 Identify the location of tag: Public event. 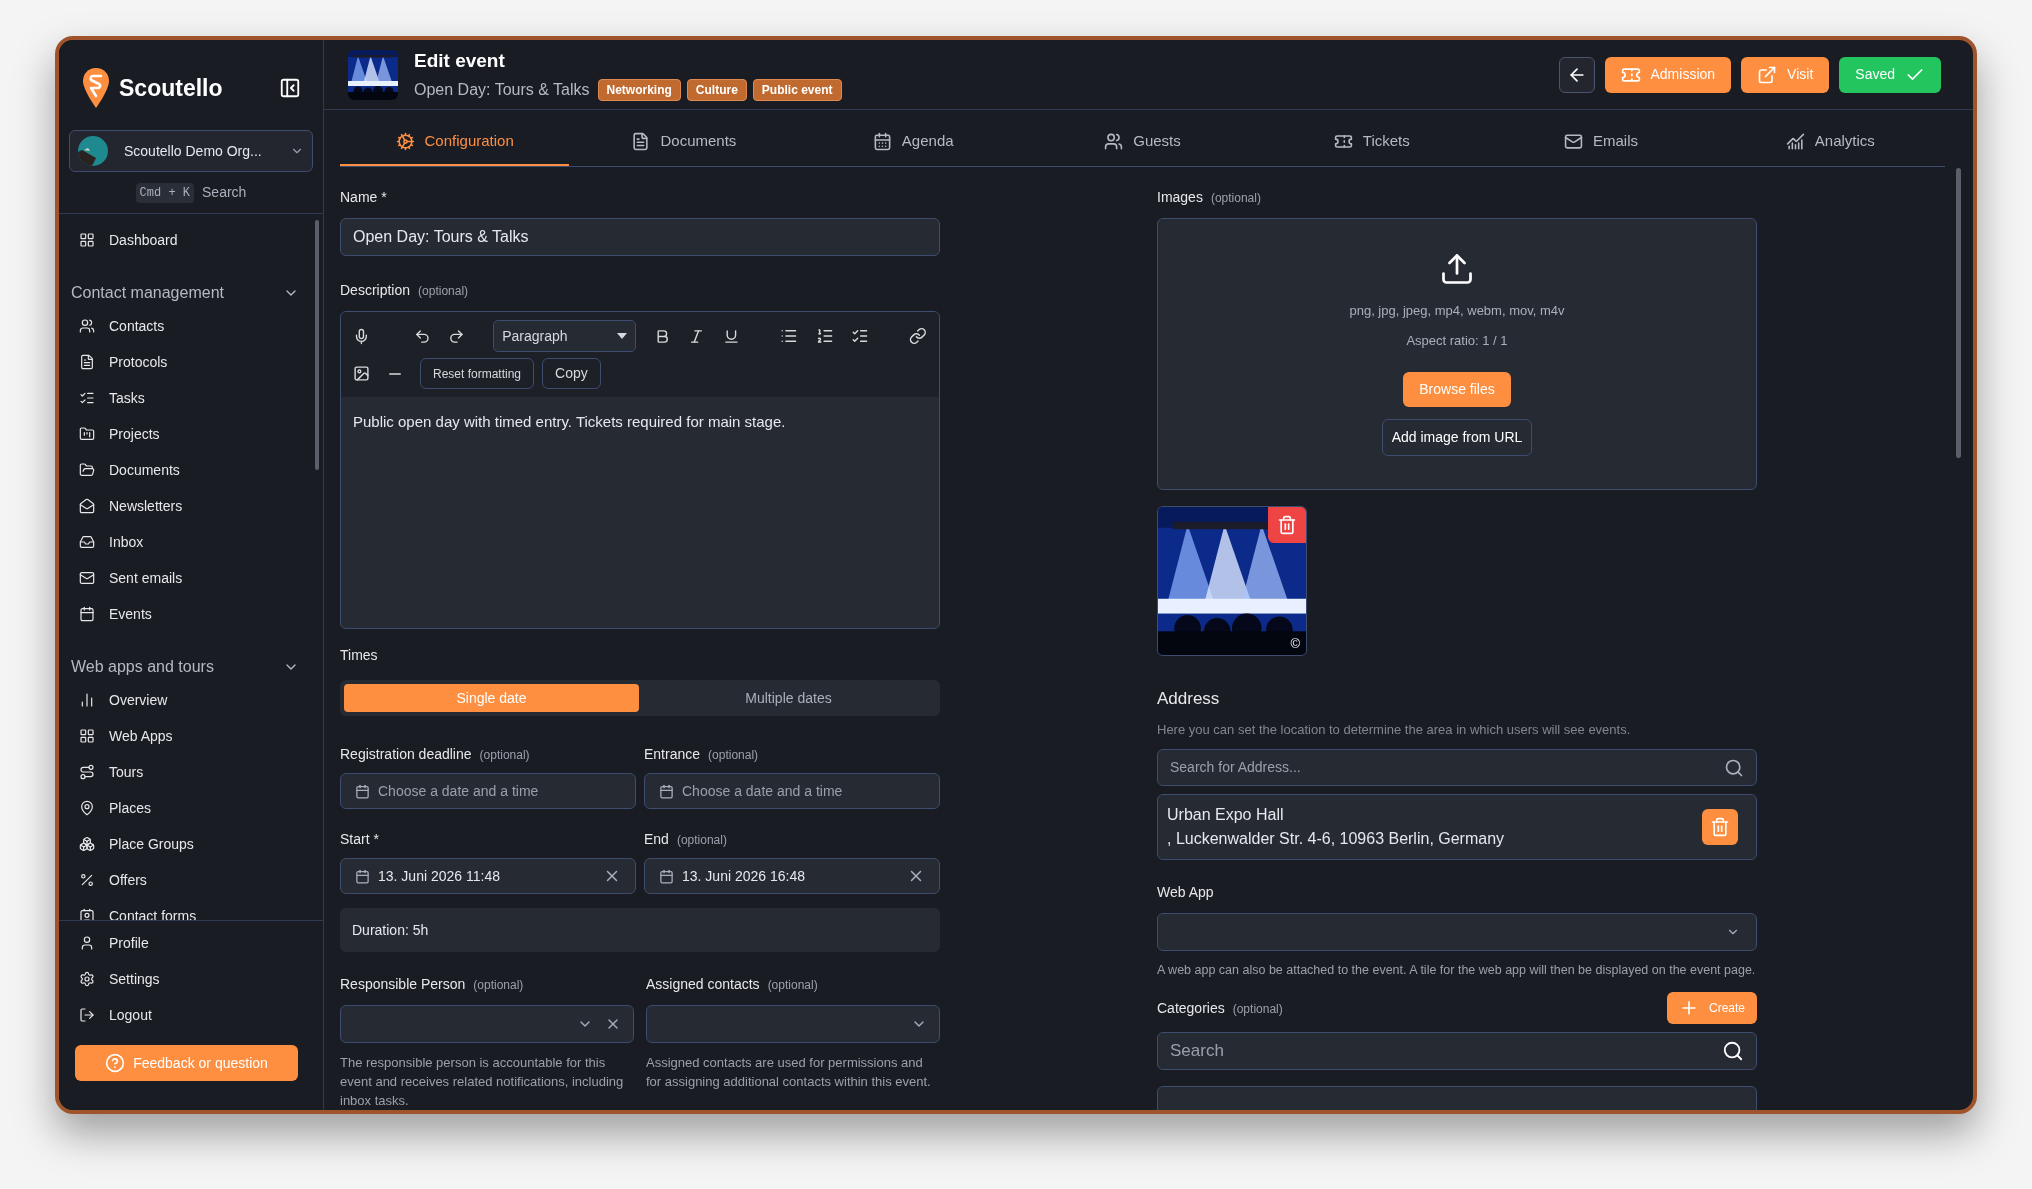
(797, 89).